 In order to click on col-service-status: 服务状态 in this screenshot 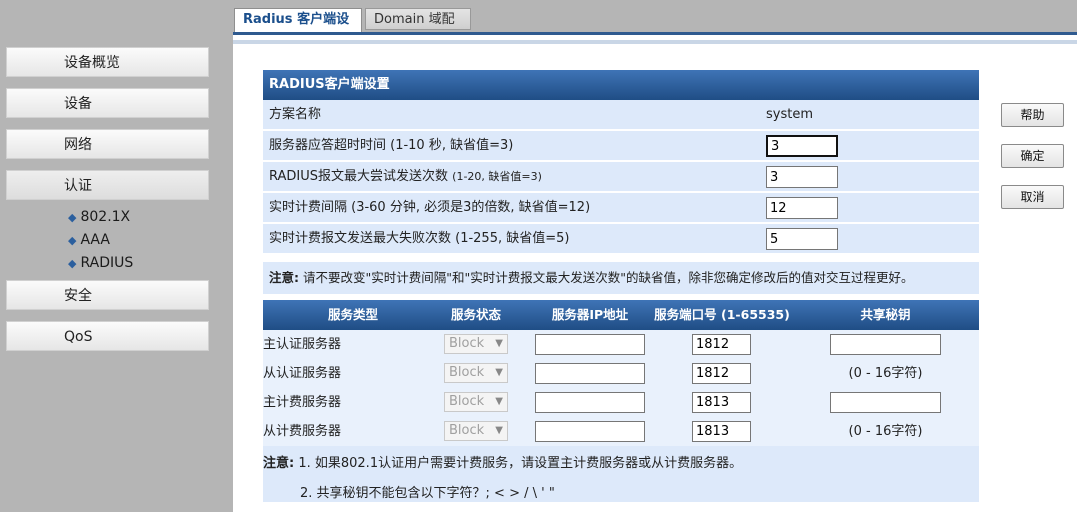, I will do `click(475, 314)`.